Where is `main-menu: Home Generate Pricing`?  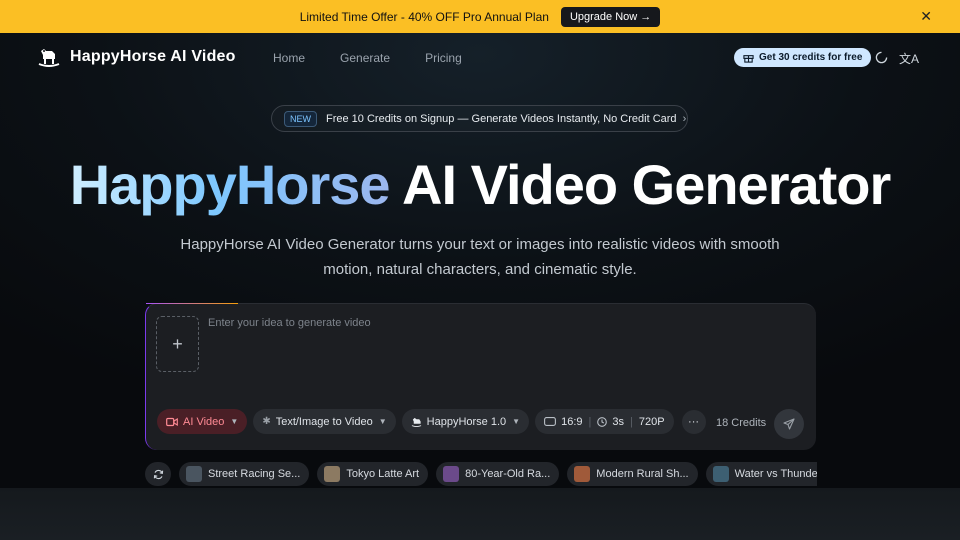
main-menu: Home Generate Pricing is located at coordinates (385, 58).